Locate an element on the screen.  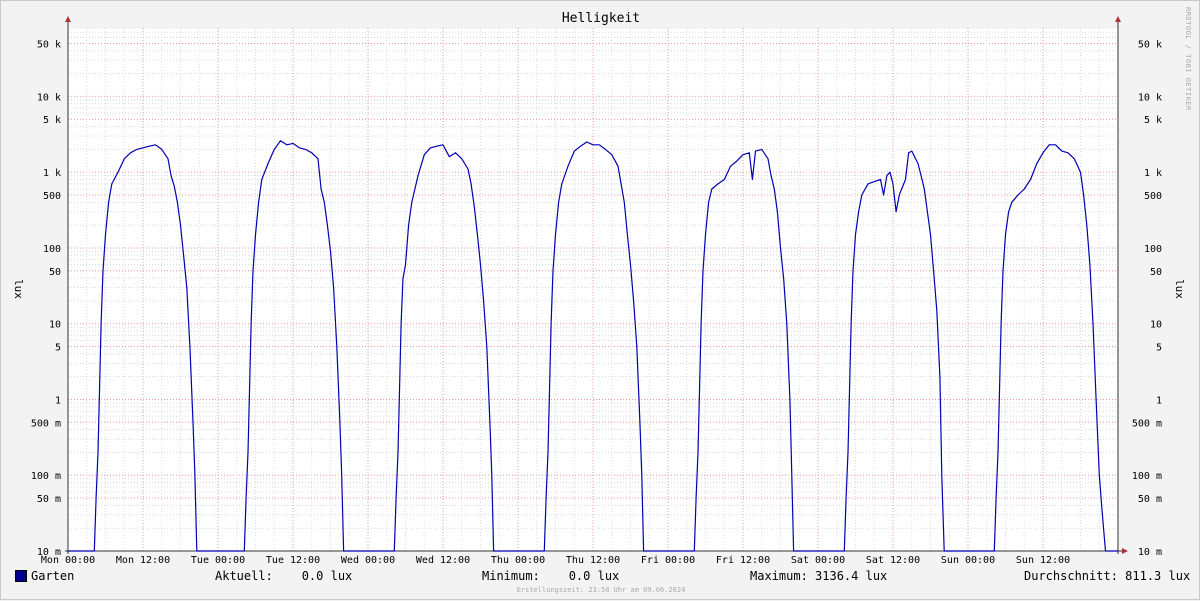
y-tick-label-right: 50 m is located at coordinates (1150, 499).